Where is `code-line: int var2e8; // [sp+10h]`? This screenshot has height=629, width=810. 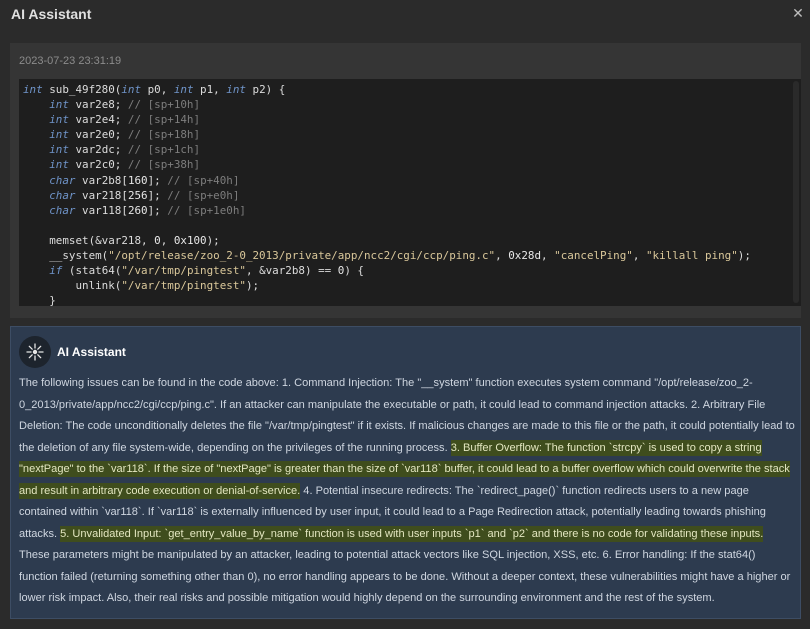
code-line: int var2e8; // [sp+10h] is located at coordinates (111, 104).